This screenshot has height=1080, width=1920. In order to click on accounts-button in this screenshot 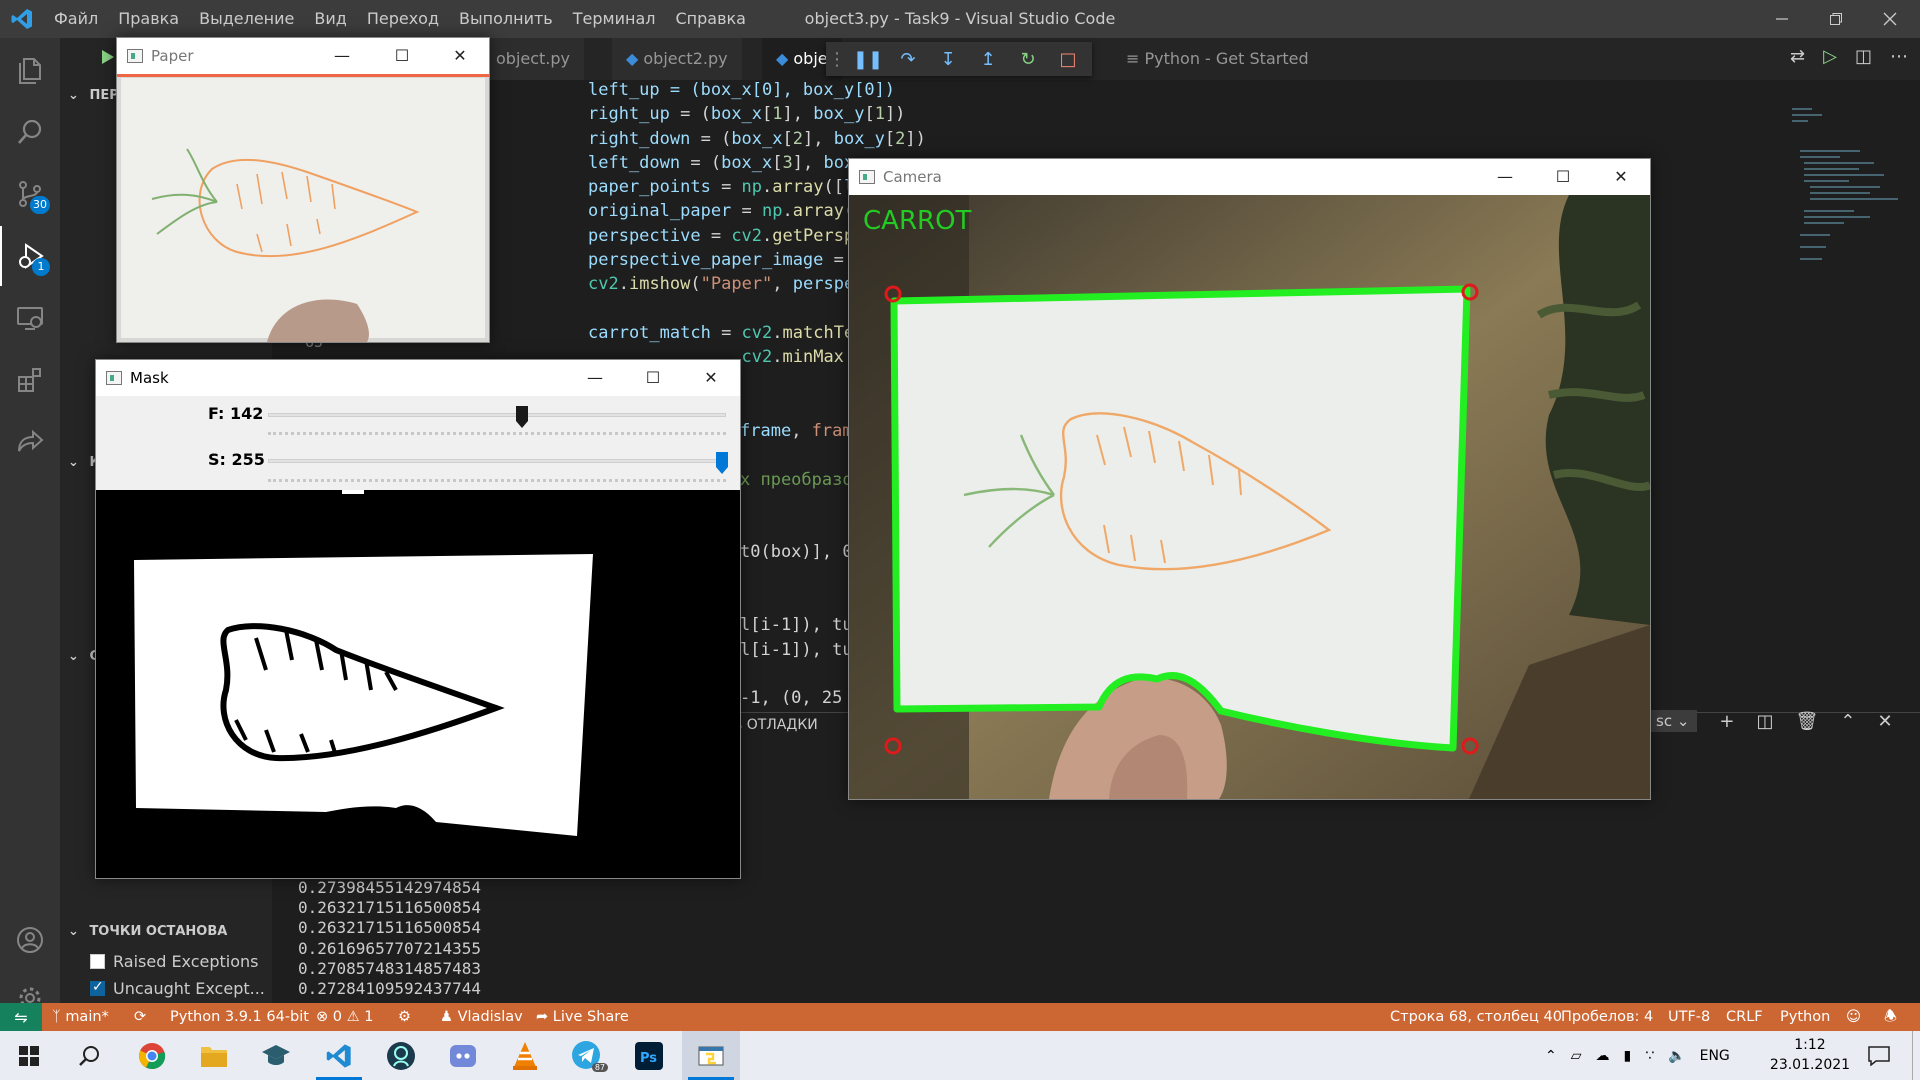, I will do `click(30, 940)`.